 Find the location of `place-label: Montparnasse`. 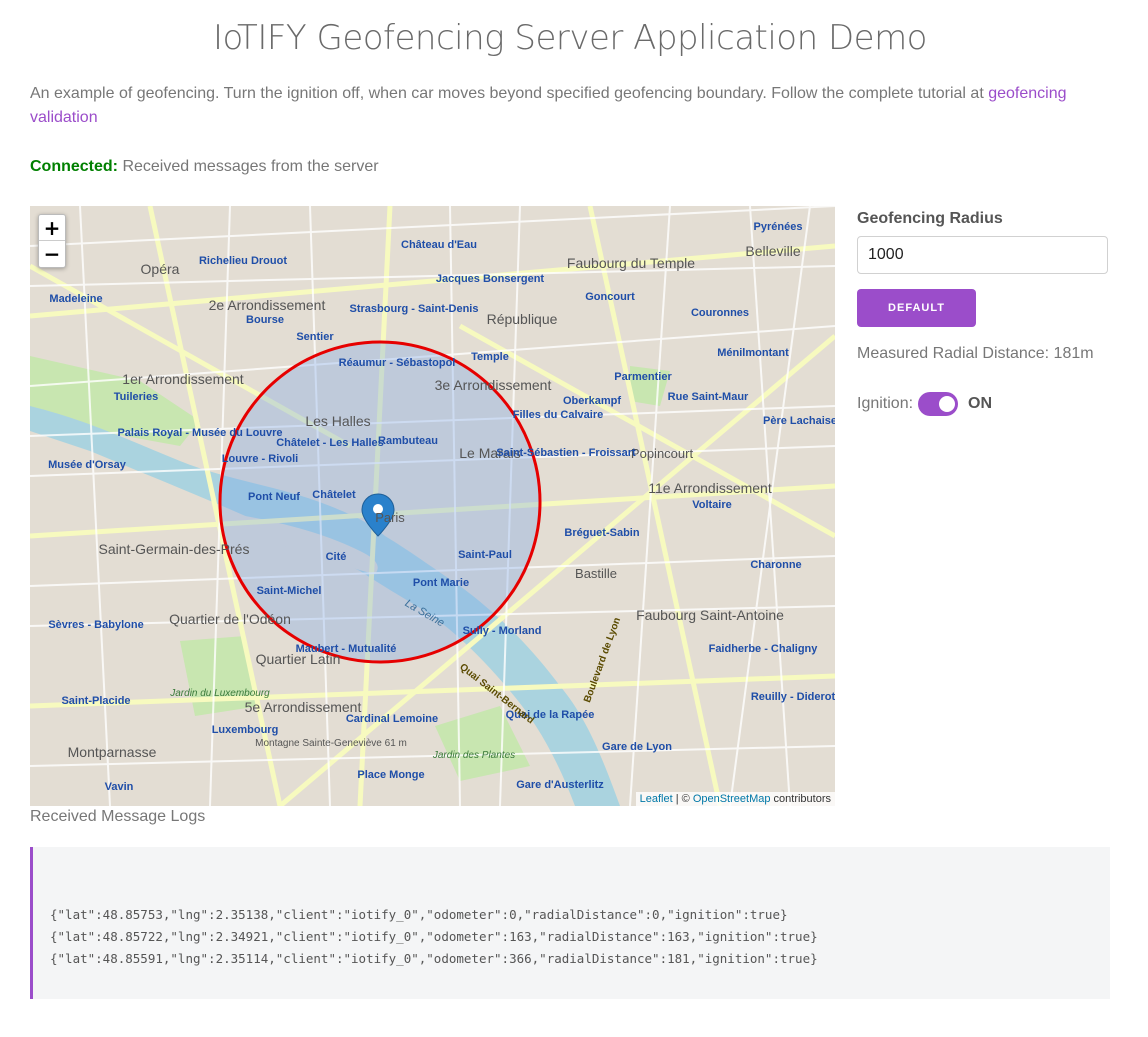

place-label: Montparnasse is located at coordinates (112, 752).